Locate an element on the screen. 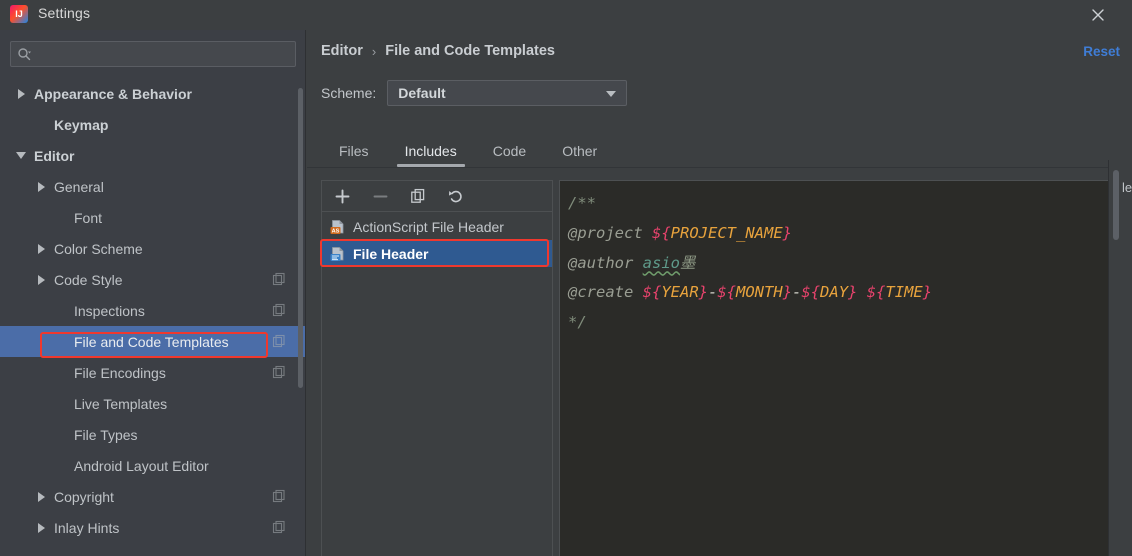  window-title: Settings is located at coordinates (64, 13).